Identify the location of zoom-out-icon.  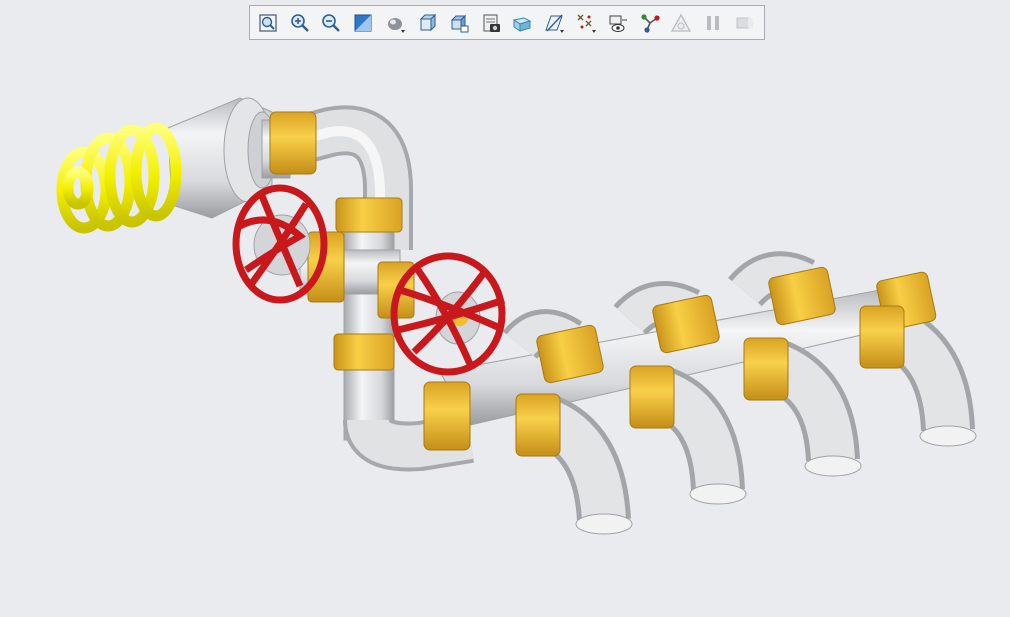
(331, 23).